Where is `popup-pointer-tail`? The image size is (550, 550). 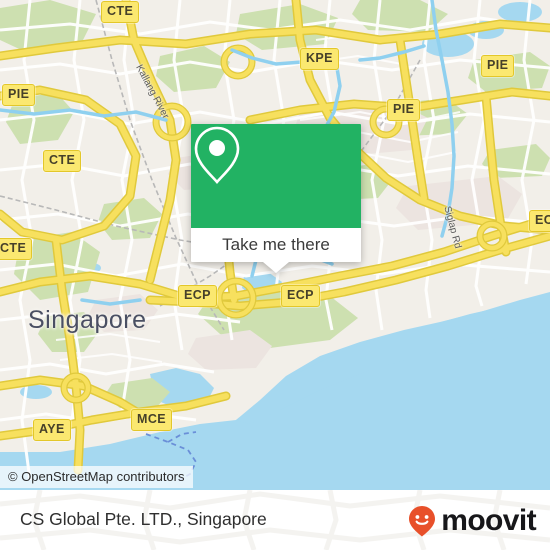 popup-pointer-tail is located at coordinates (276, 267).